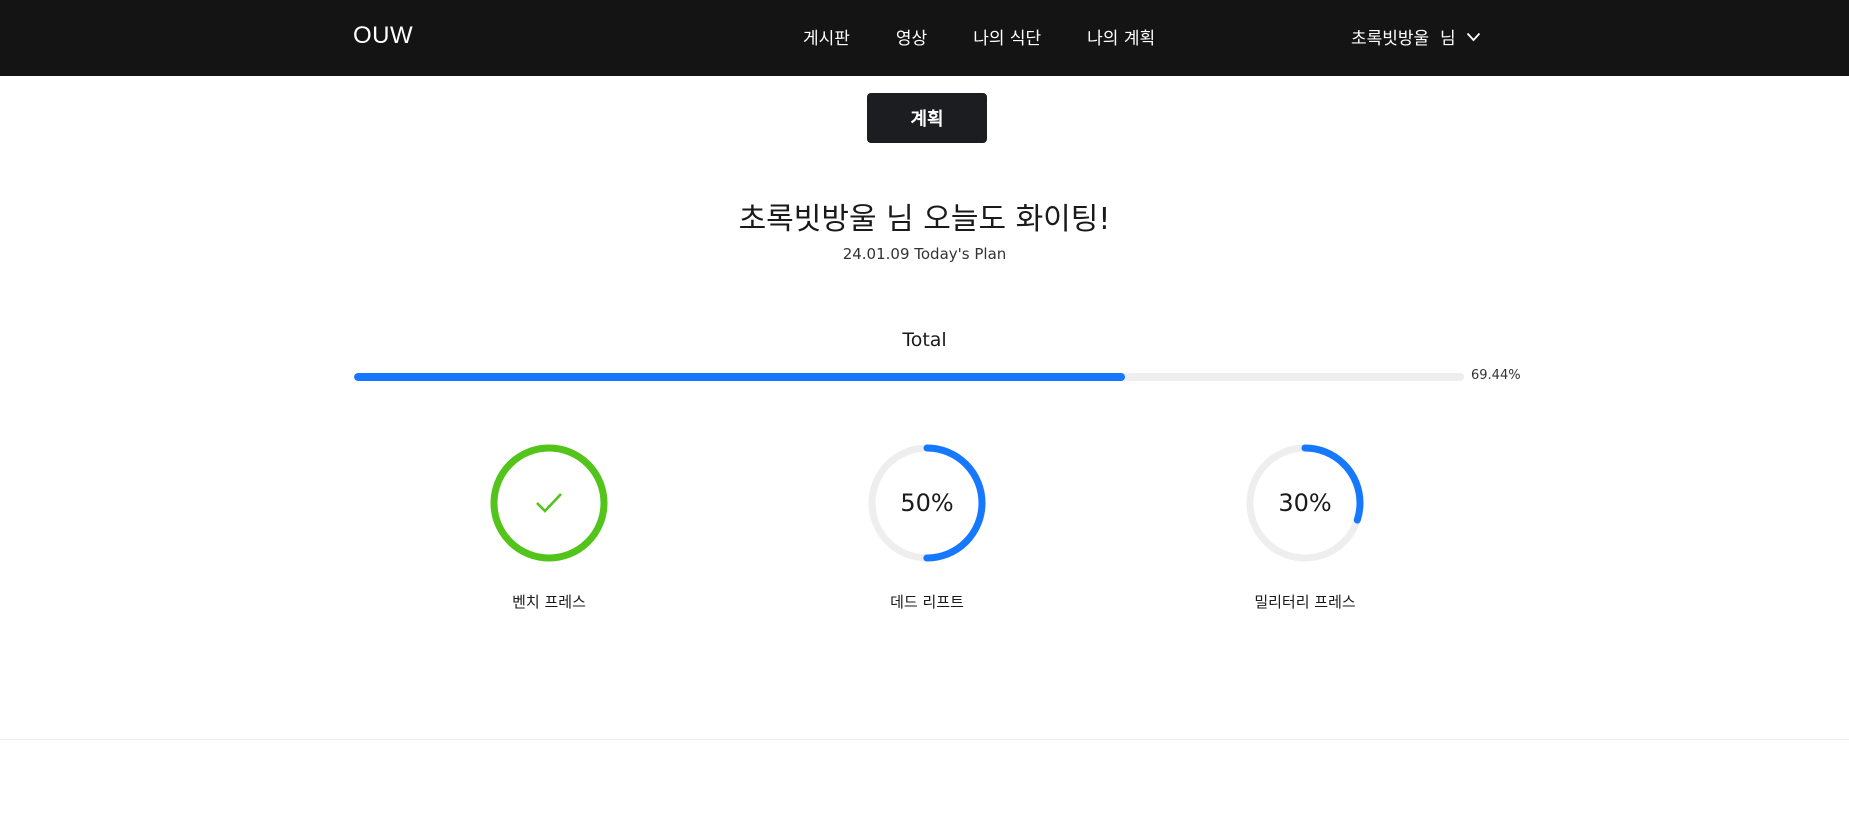  I want to click on exercise-item-military-press: 30% 밀리터리 프레스, so click(1305, 528).